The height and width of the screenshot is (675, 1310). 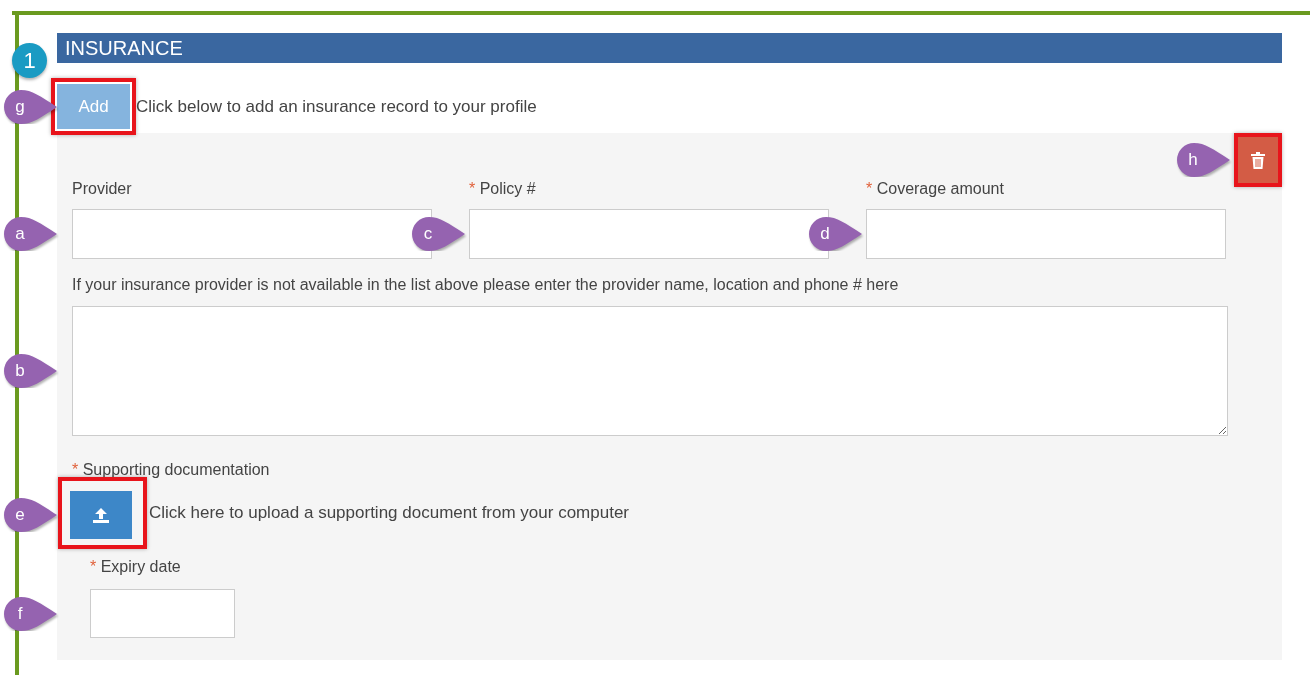 What do you see at coordinates (503, 189) in the screenshot?
I see `field-label: * Policy #` at bounding box center [503, 189].